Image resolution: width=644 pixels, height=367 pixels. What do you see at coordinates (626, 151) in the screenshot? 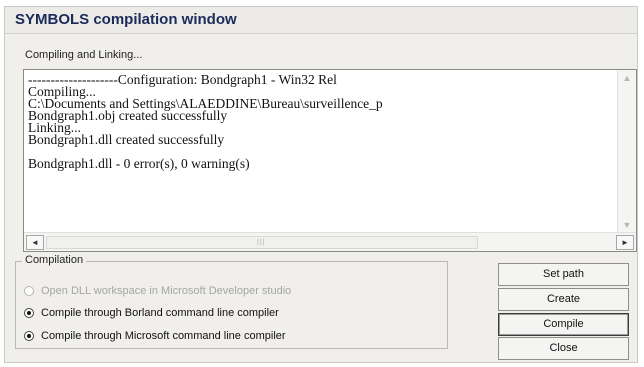
I see `vertical-scrollbar: ▲ ▼` at bounding box center [626, 151].